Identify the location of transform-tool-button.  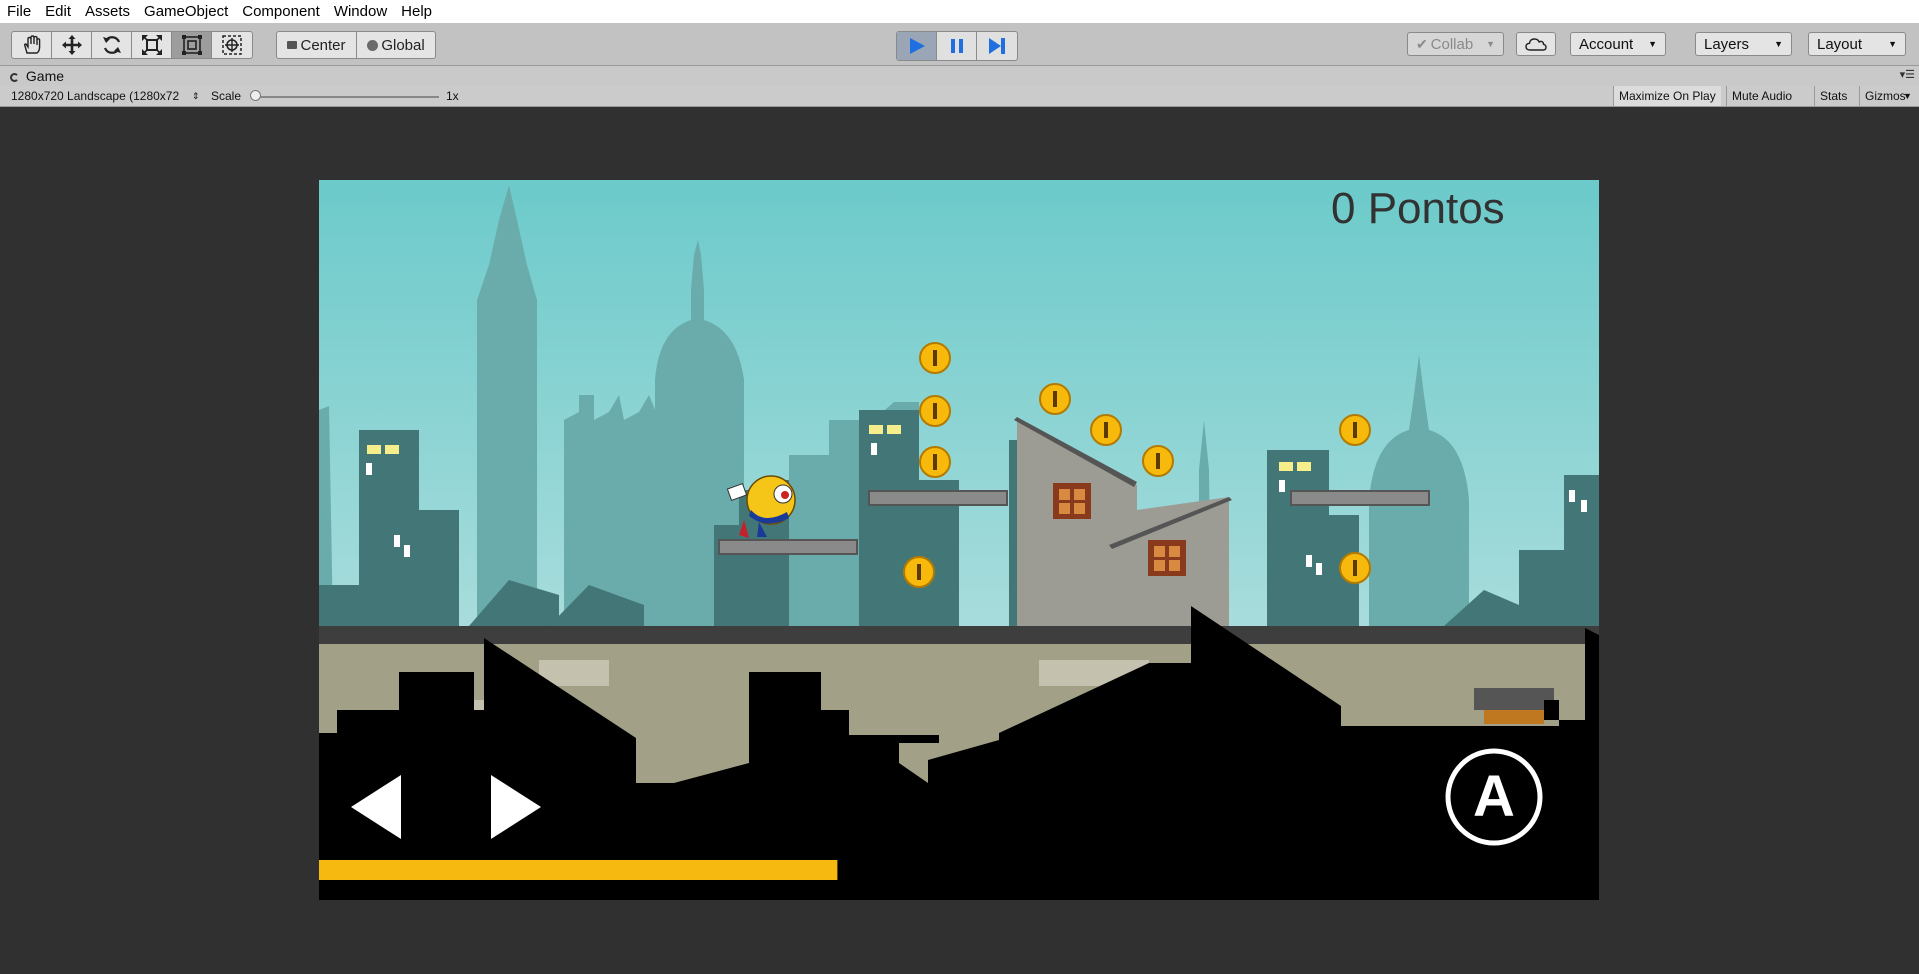
(232, 45).